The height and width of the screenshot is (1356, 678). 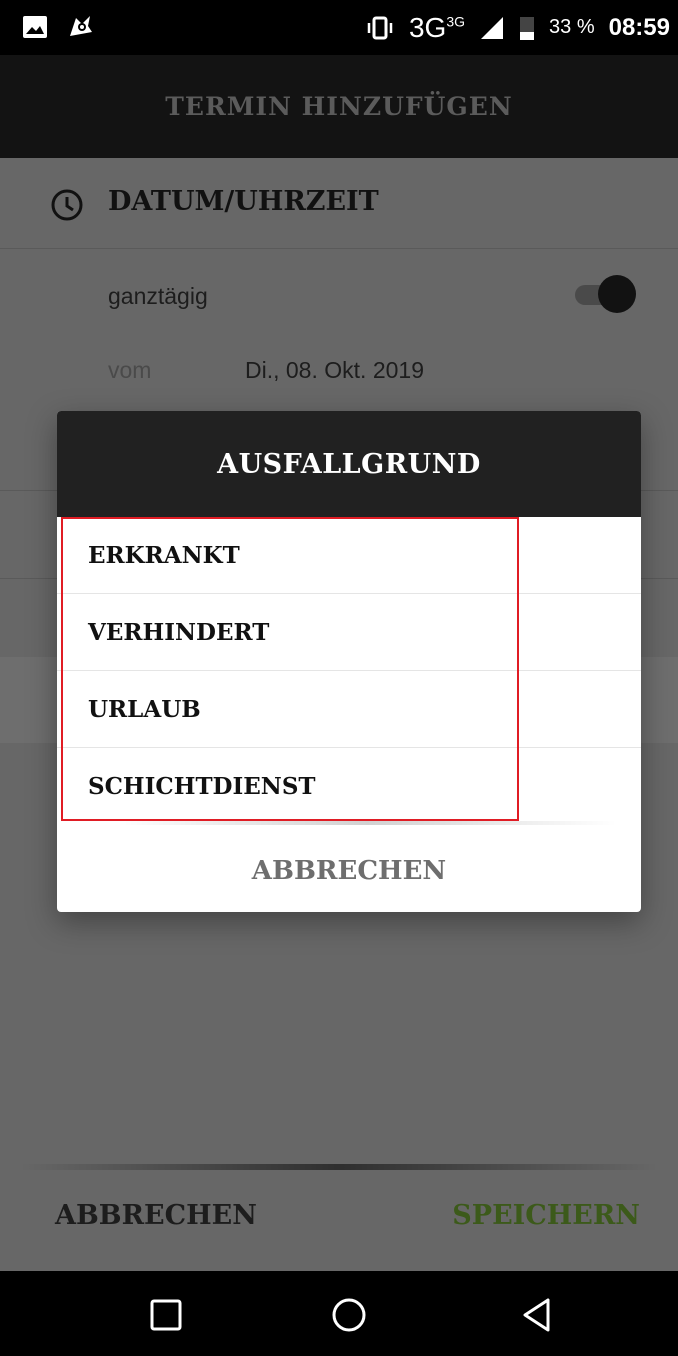 What do you see at coordinates (334, 370) in the screenshot?
I see `from-date: Di., 08. Okt. 2019` at bounding box center [334, 370].